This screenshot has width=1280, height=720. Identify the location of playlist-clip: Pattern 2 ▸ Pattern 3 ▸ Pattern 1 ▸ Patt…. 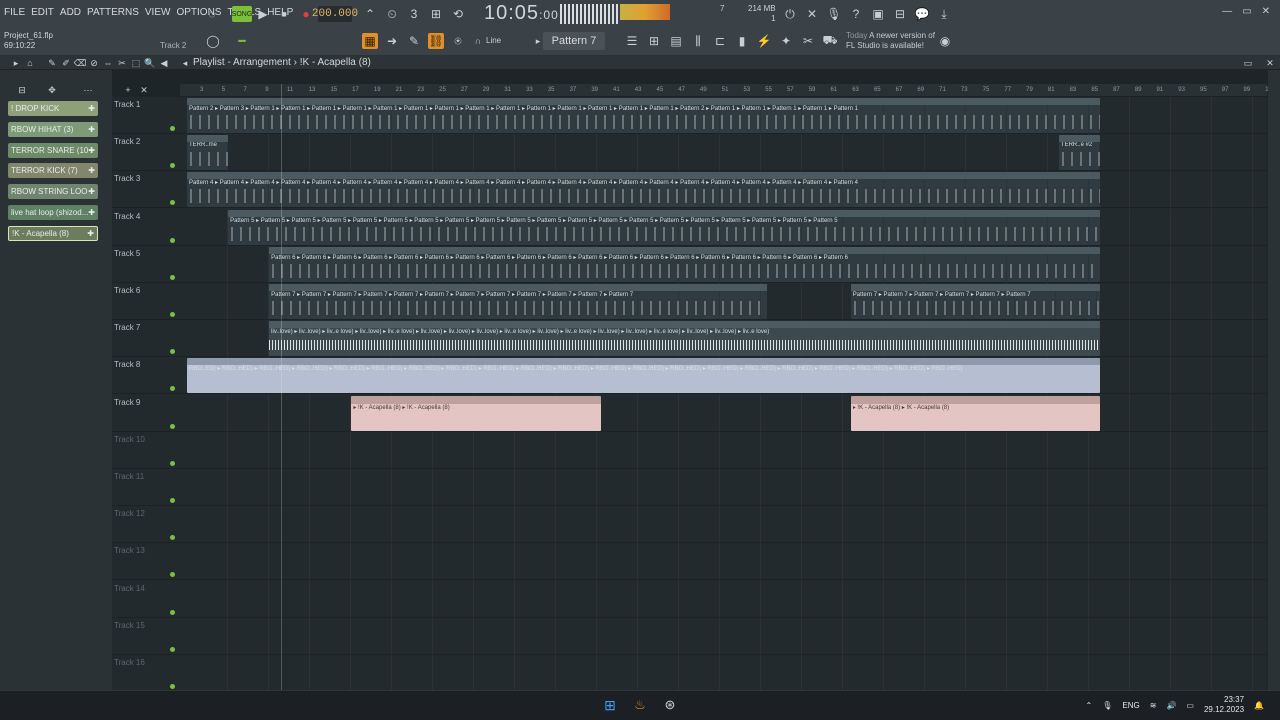
(643, 115).